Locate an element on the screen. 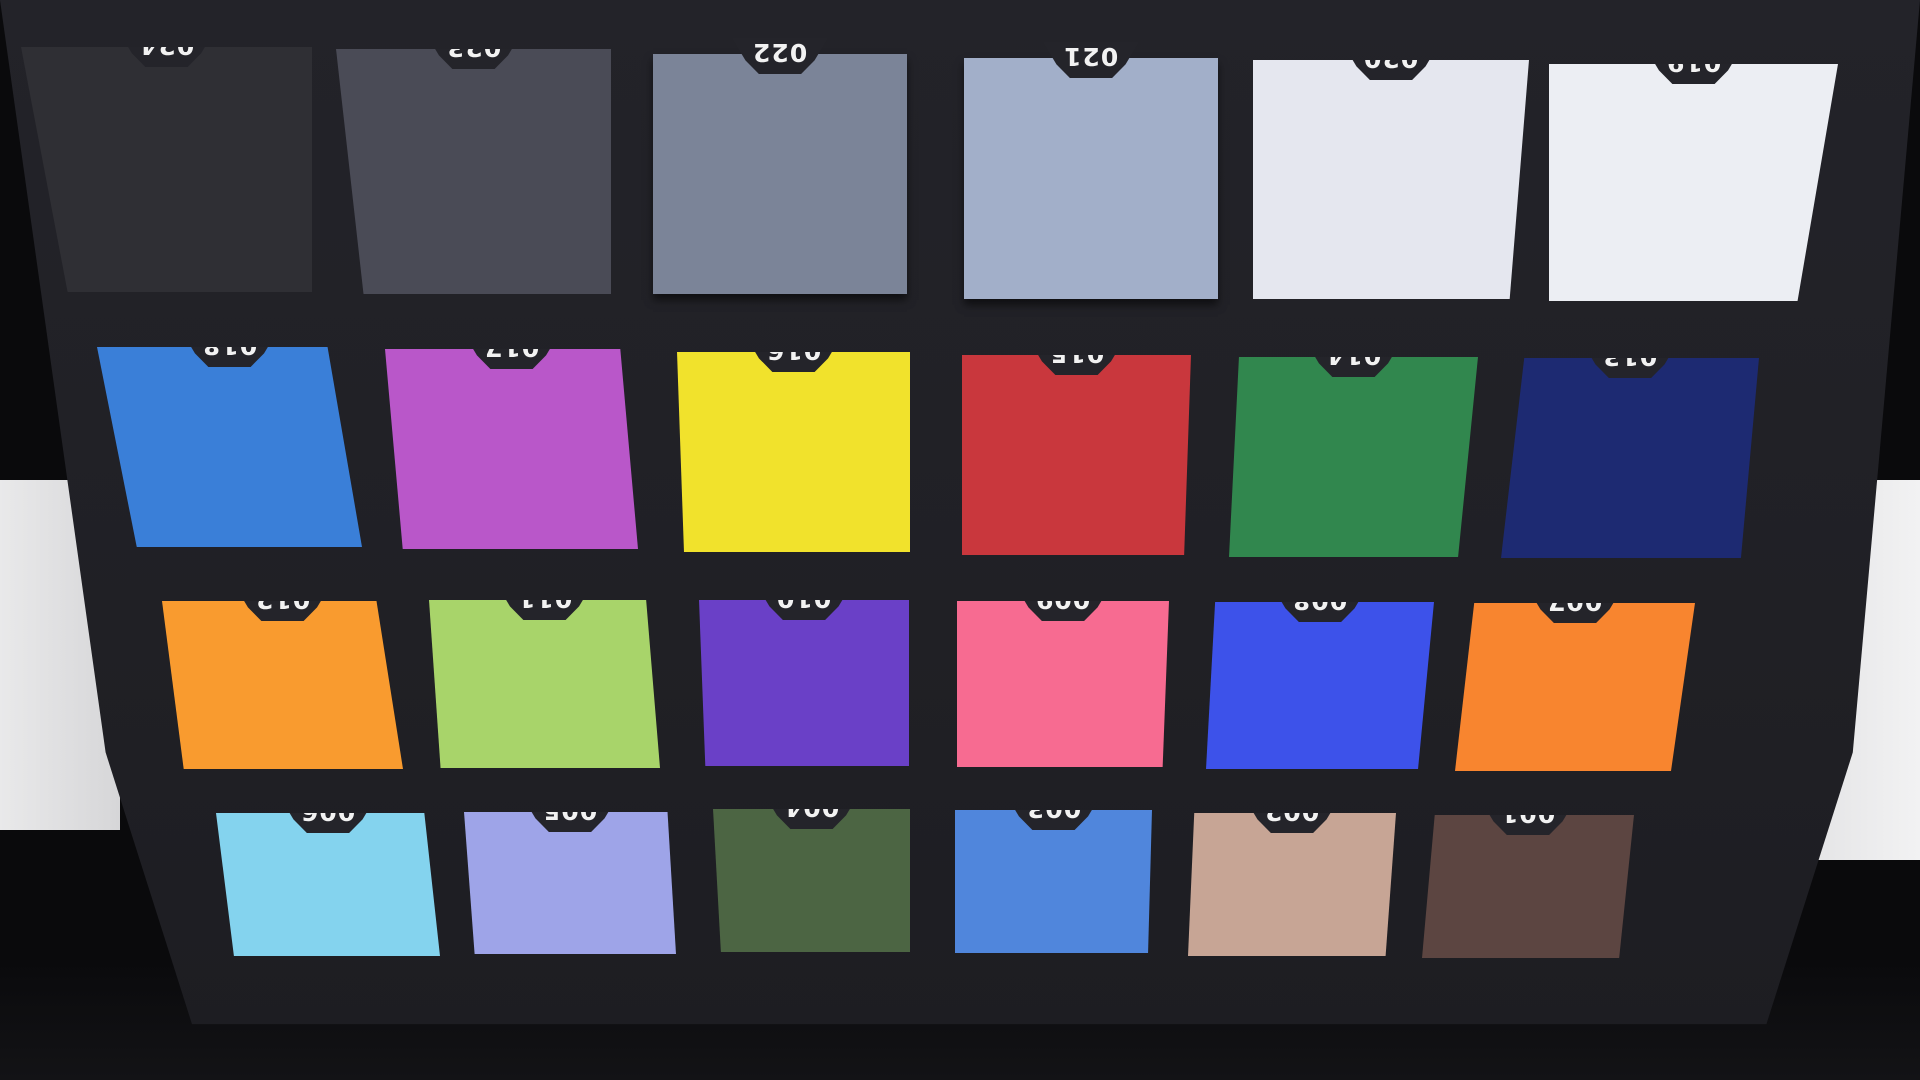 The image size is (1920, 1080). color-patch: 019 is located at coordinates (1693, 182).